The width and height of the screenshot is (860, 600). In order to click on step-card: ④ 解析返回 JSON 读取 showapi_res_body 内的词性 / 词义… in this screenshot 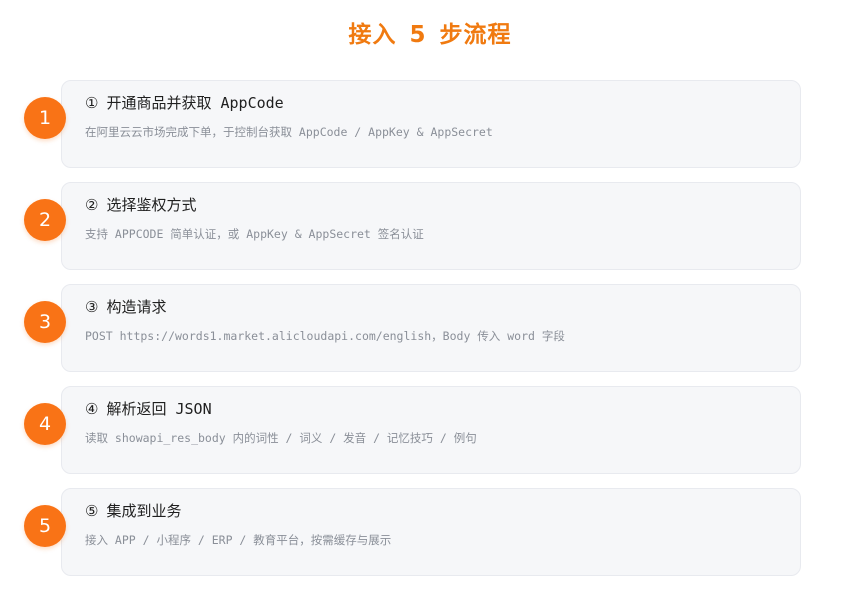, I will do `click(431, 430)`.